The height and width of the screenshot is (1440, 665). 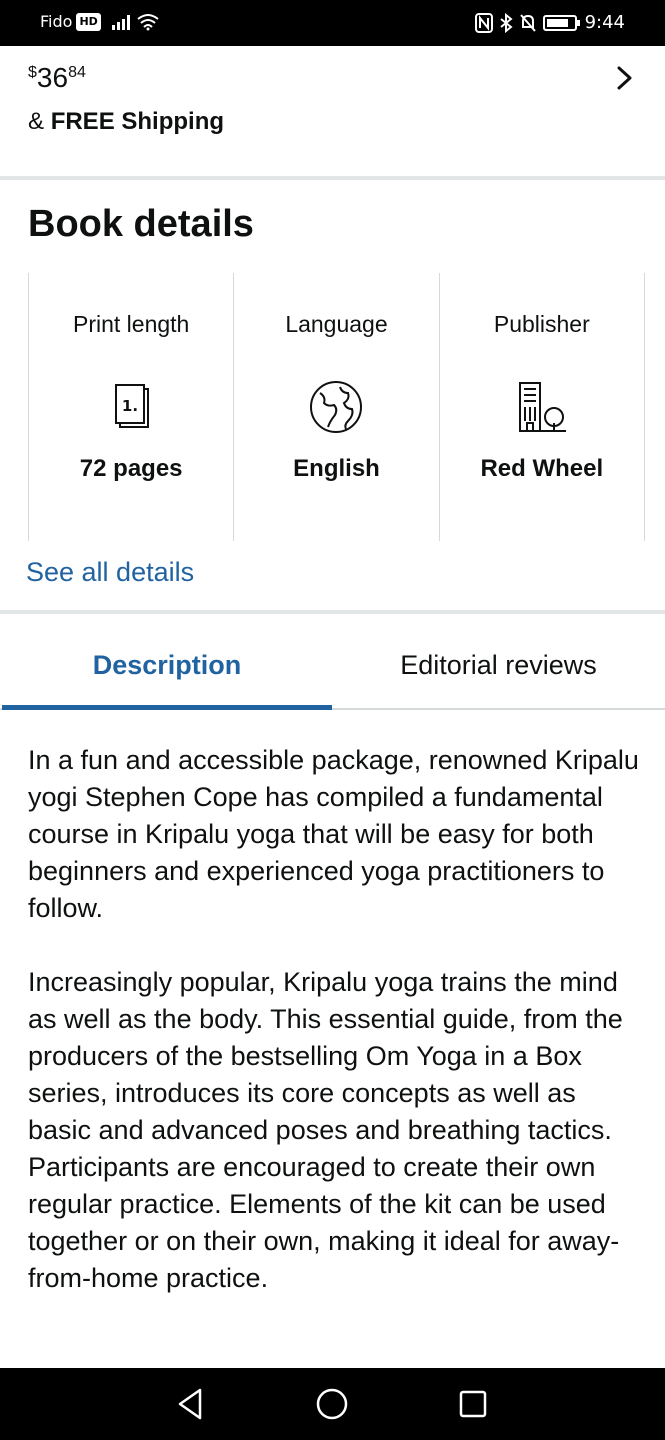 What do you see at coordinates (506, 22) in the screenshot?
I see `bluetooth-icon` at bounding box center [506, 22].